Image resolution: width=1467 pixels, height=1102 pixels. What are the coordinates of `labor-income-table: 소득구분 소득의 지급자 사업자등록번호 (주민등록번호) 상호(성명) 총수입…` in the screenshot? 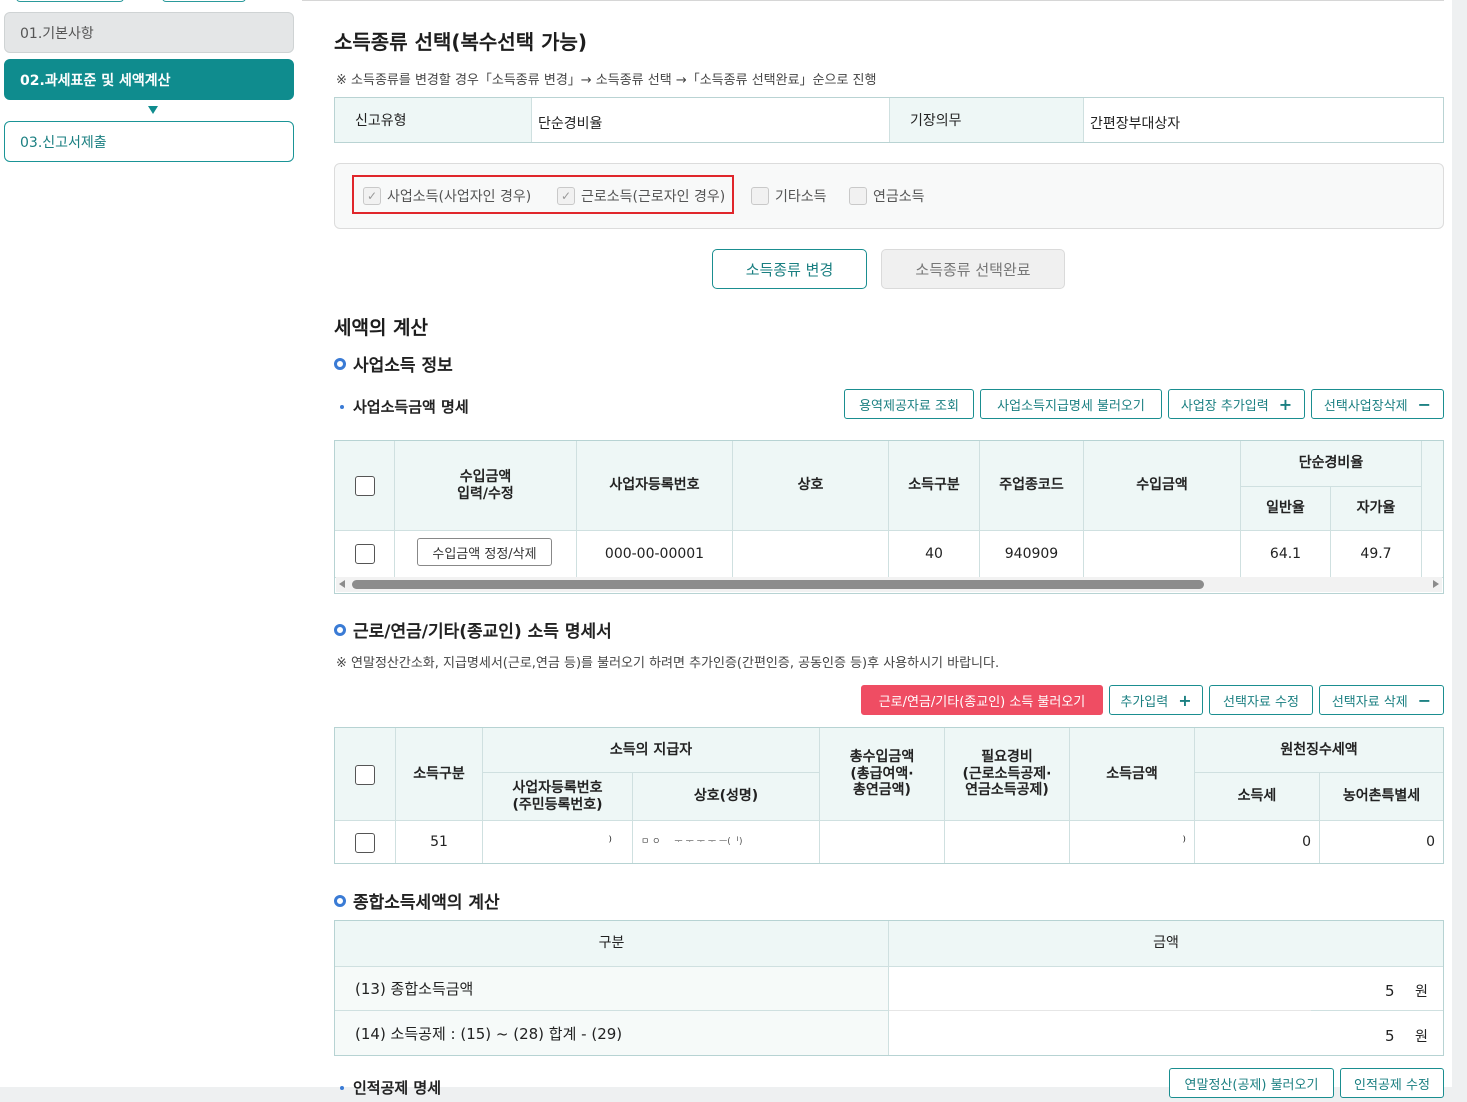 It's located at (889, 795).